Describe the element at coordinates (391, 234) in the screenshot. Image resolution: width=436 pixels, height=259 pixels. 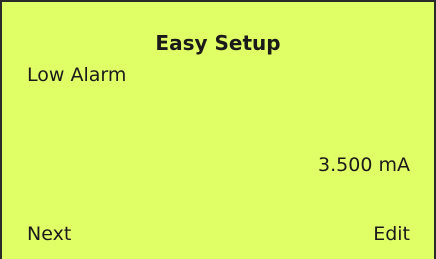
I see `edit-softkey: Edit` at that location.